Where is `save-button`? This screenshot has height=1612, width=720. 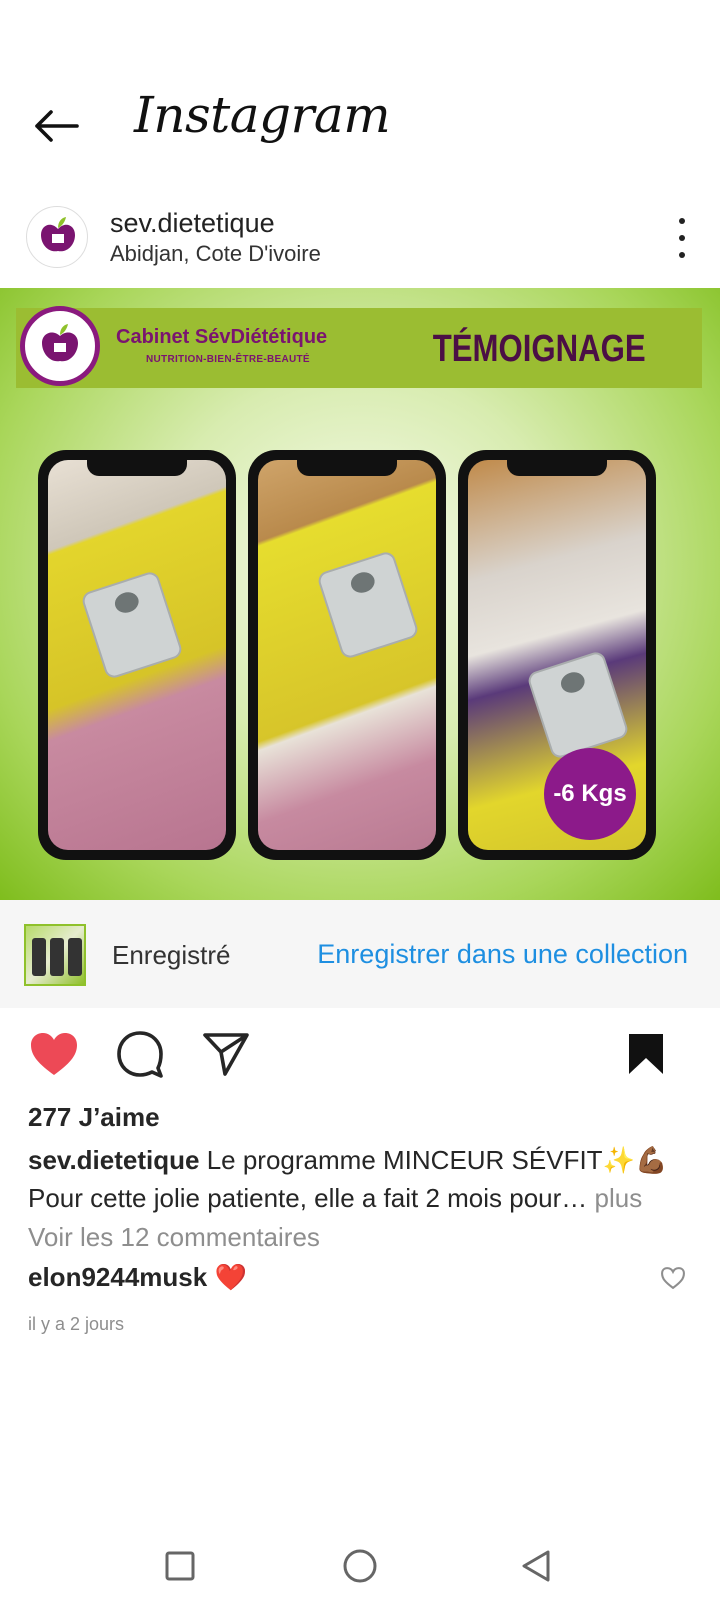 save-button is located at coordinates (646, 1054).